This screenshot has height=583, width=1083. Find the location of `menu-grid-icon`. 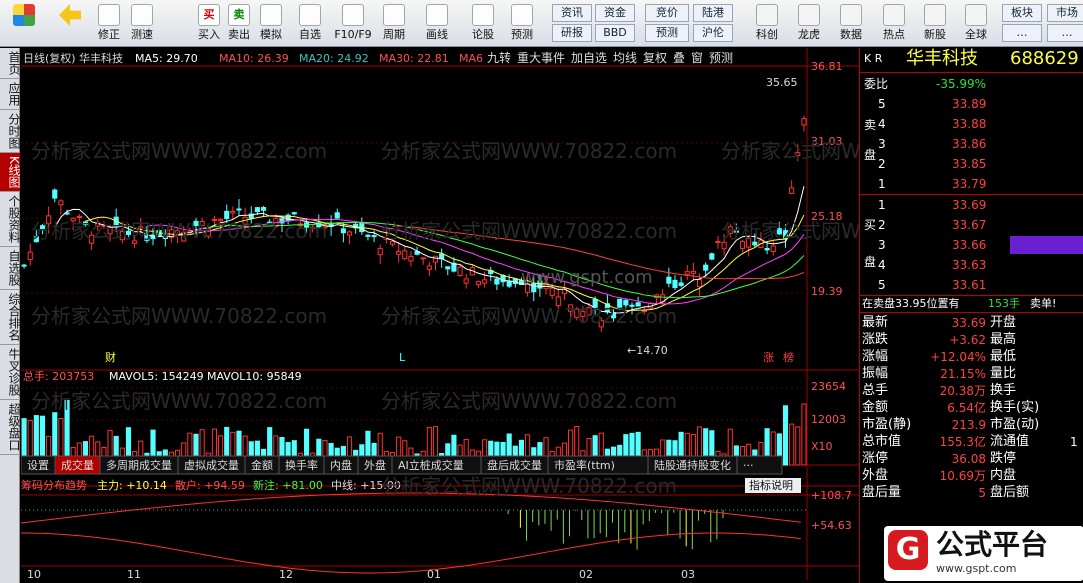

menu-grid-icon is located at coordinates (24, 23).